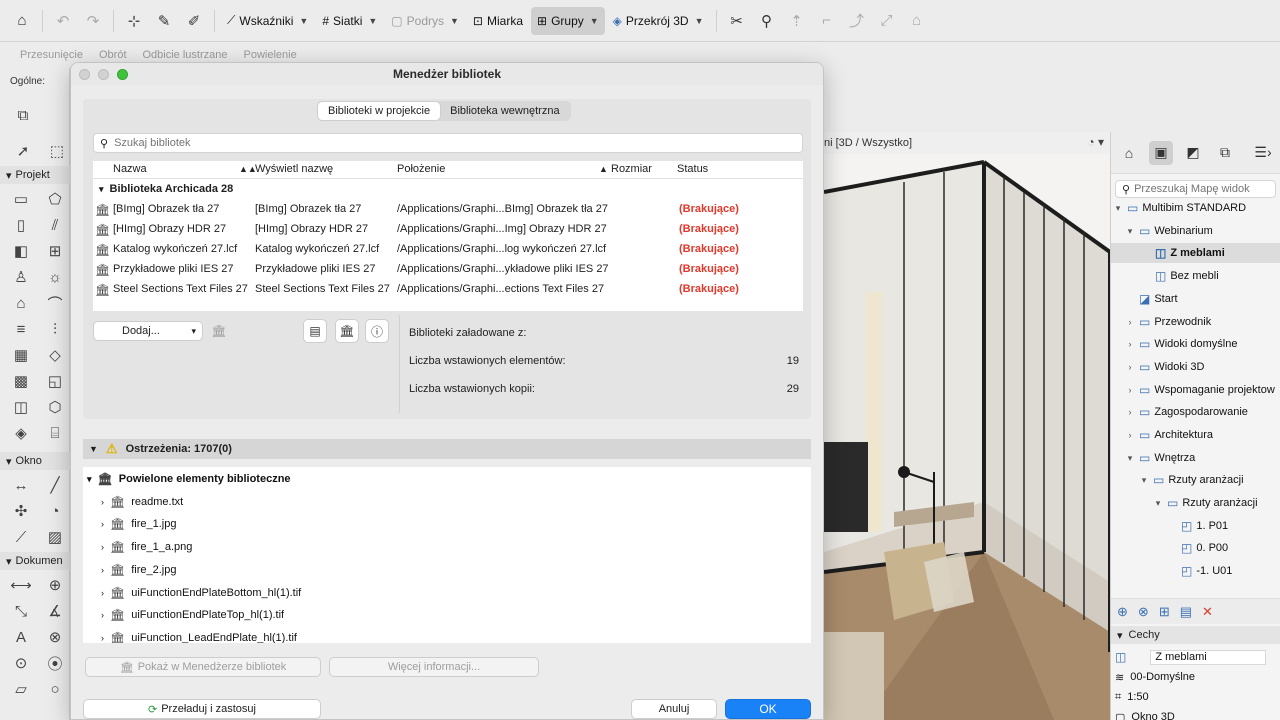  I want to click on tree-item: › ▭ Zagospodarowanie, so click(1186, 412).